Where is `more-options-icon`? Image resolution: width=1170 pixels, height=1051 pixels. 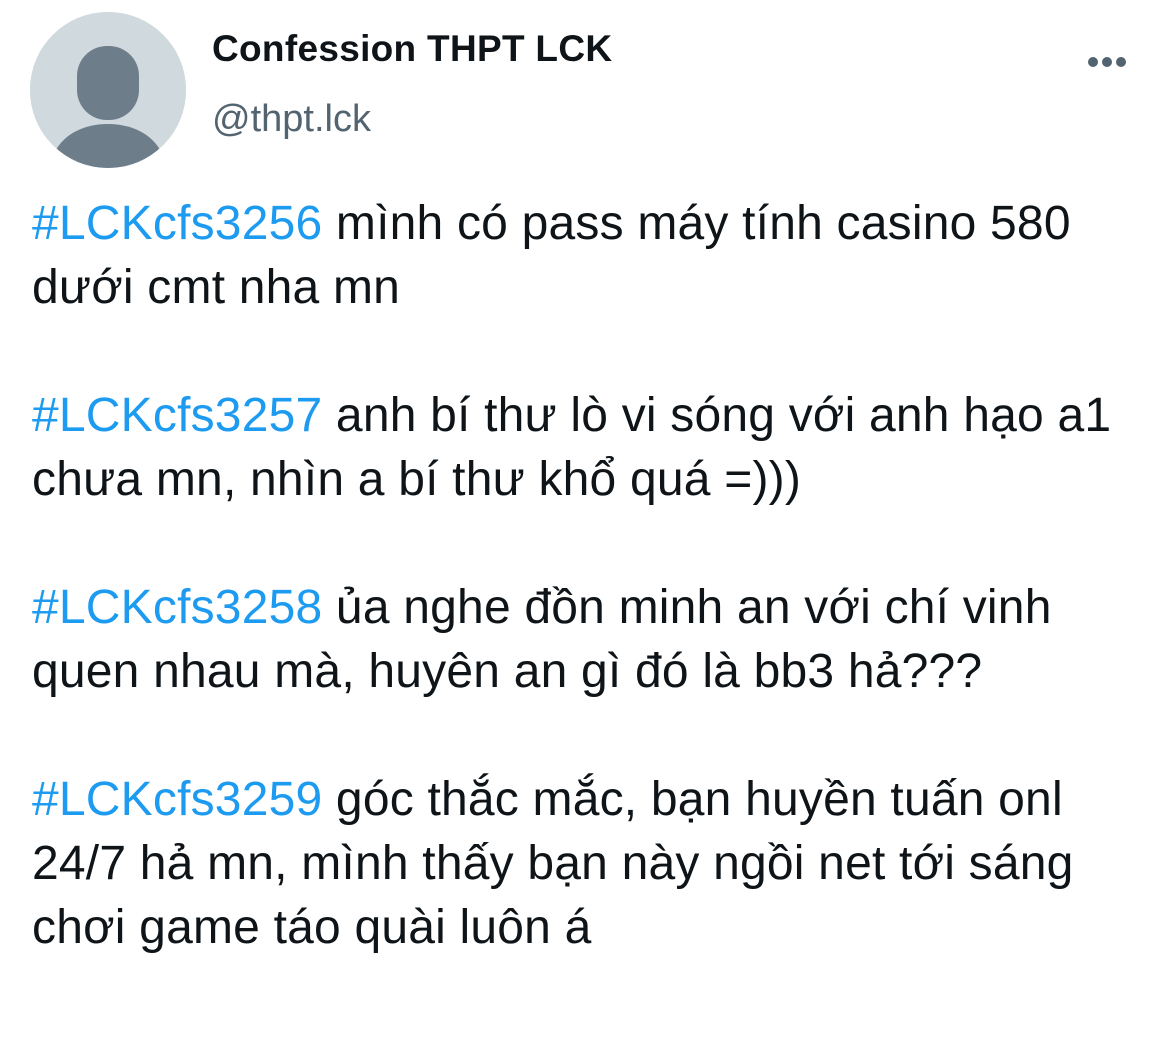 more-options-icon is located at coordinates (1107, 62).